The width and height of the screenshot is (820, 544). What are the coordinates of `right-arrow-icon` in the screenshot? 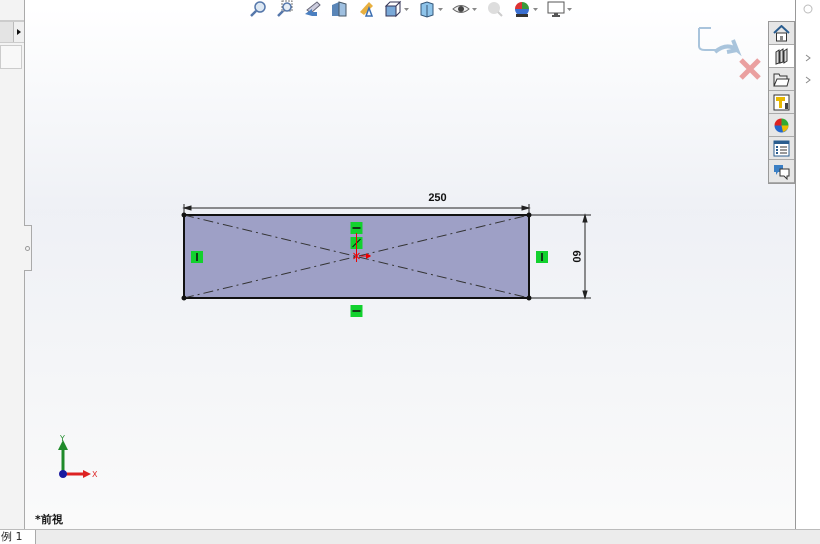 It's located at (19, 32).